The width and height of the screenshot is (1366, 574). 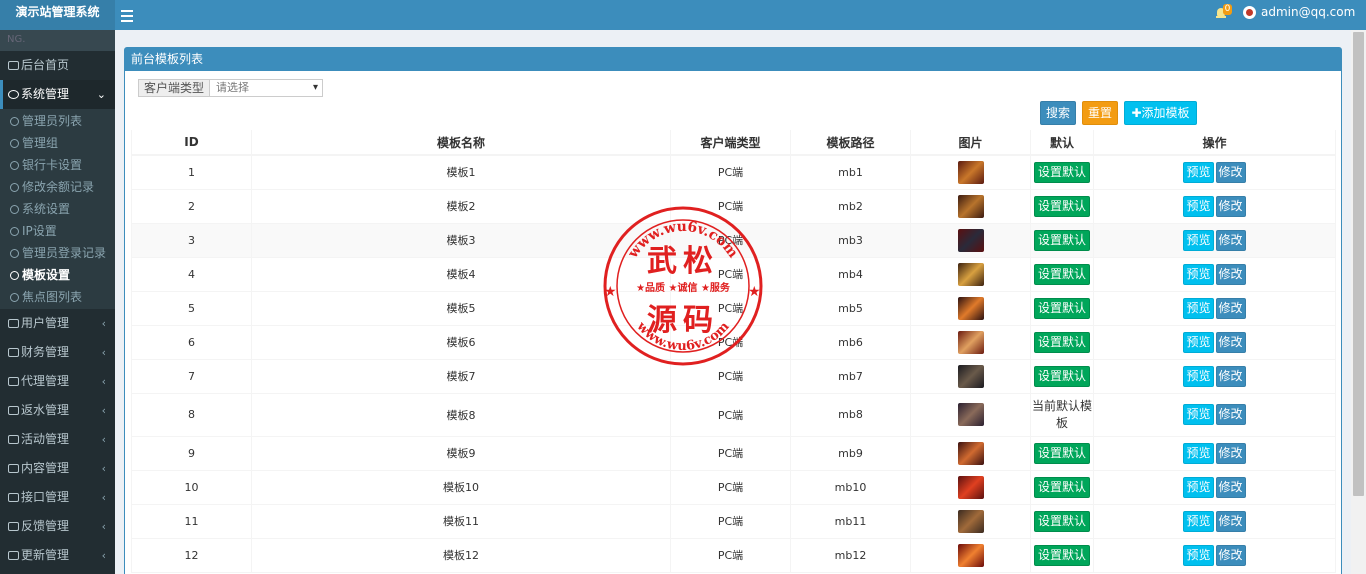 I want to click on client-type-select: 请选择, so click(x=266, y=88).